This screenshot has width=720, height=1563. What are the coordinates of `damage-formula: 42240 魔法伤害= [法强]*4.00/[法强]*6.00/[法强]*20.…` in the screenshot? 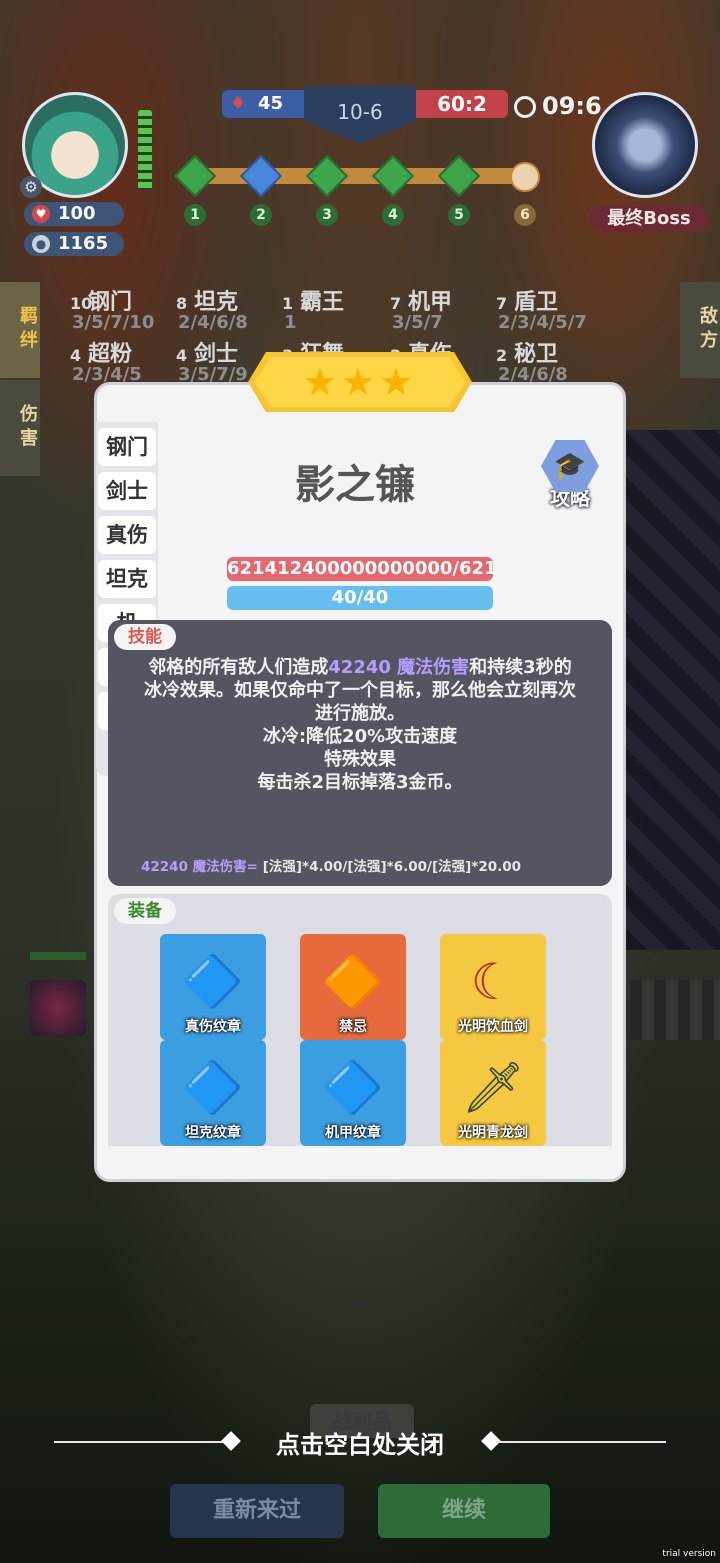 It's located at (331, 867).